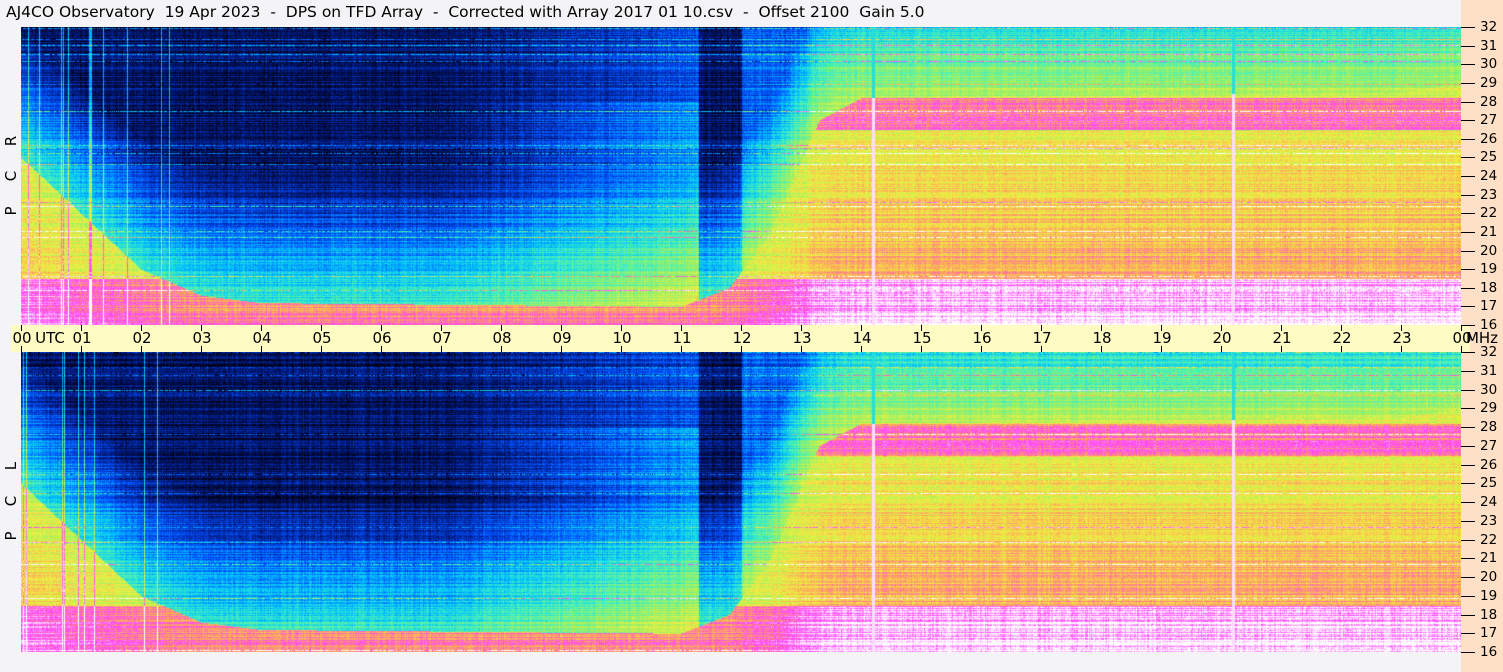  I want to click on time-tick-label: 20, so click(1222, 338).